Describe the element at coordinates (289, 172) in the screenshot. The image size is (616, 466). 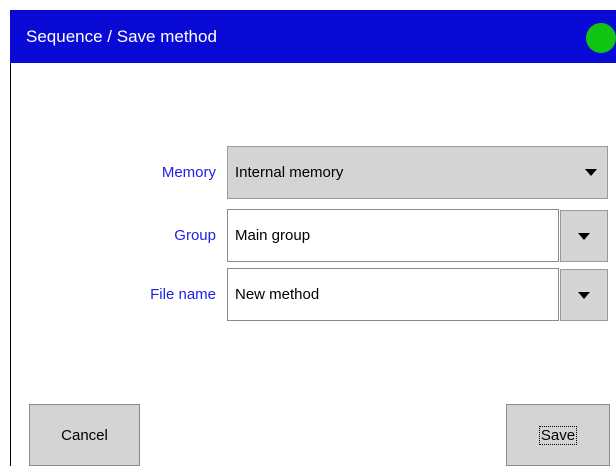
I see `memory-value: Internal memory` at that location.